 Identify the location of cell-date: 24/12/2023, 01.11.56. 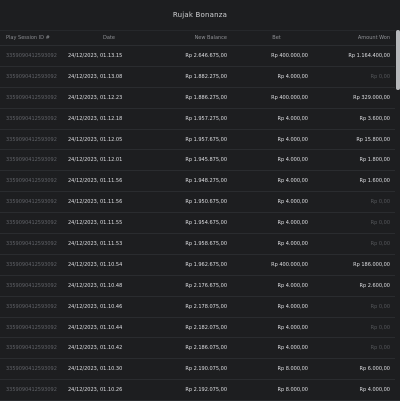
(95, 181).